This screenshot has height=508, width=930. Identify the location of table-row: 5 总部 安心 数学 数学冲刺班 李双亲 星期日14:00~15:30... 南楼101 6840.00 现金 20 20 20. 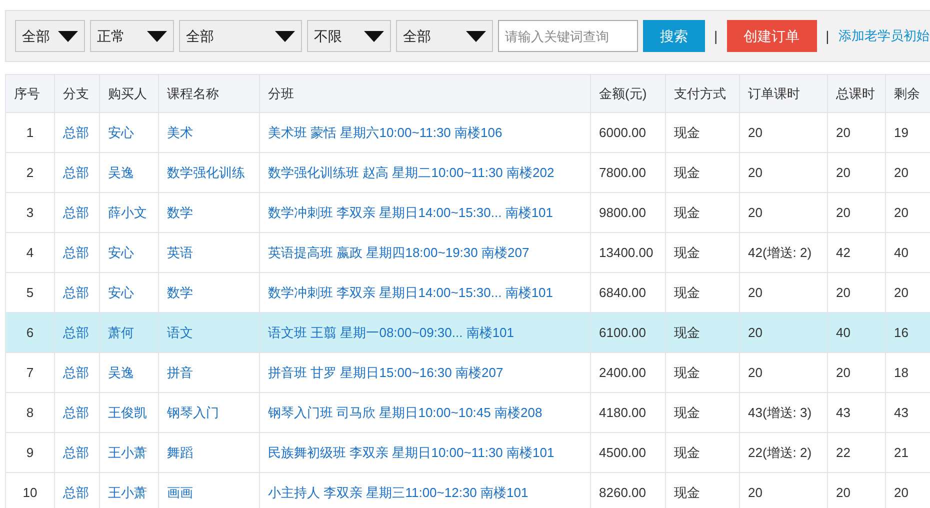
(468, 293).